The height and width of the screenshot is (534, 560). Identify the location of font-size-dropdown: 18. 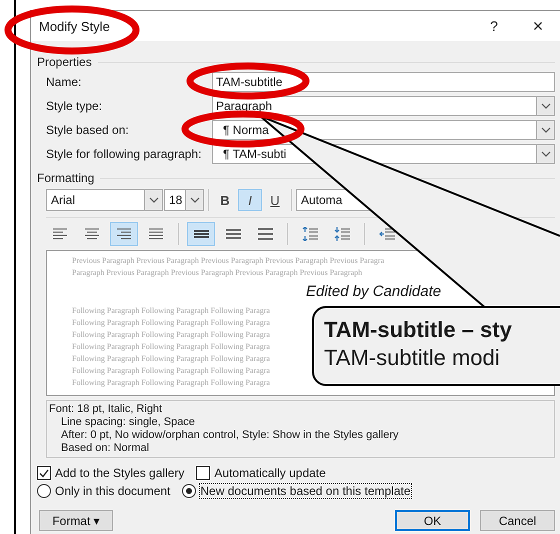
(184, 200).